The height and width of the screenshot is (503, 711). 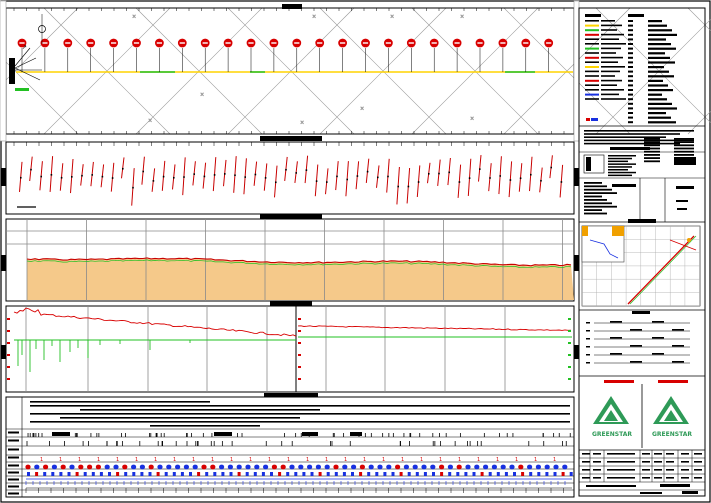 What do you see at coordinates (588, 164) in the screenshot?
I see `note-box-fill` at bounding box center [588, 164].